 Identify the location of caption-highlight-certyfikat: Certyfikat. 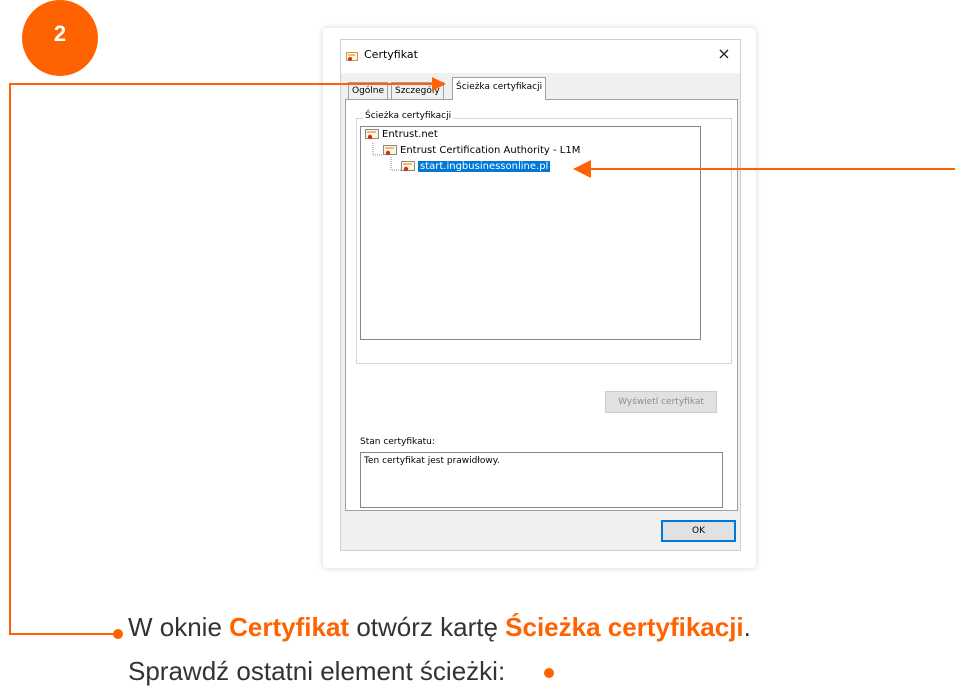
(289, 627).